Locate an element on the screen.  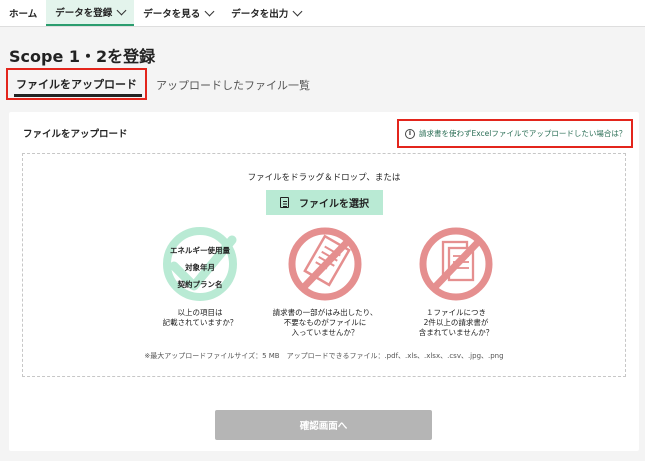
nav-export-data: データを出力 is located at coordinates (266, 13).